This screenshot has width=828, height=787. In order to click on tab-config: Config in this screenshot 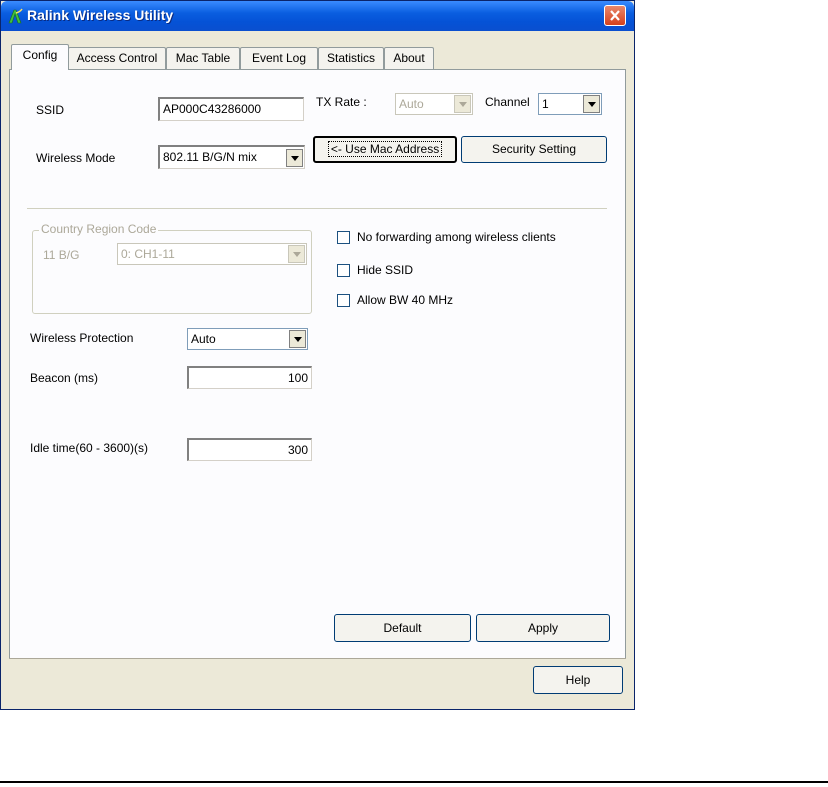, I will do `click(40, 57)`.